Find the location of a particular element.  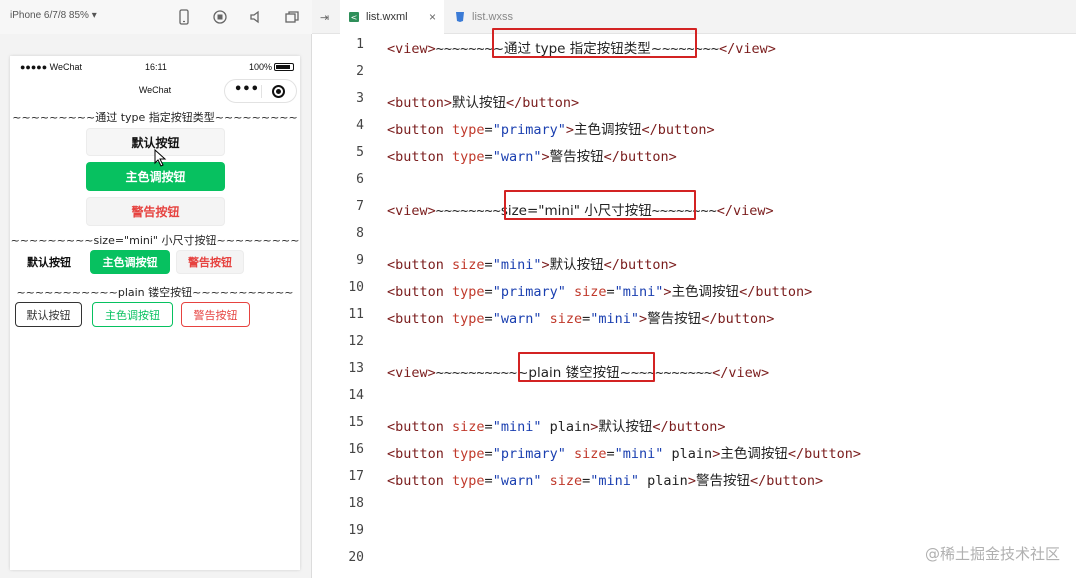

type-heading: ~~~~~~~~~通过 type 指定按钮类型~~~~~~~~~ is located at coordinates (155, 117).